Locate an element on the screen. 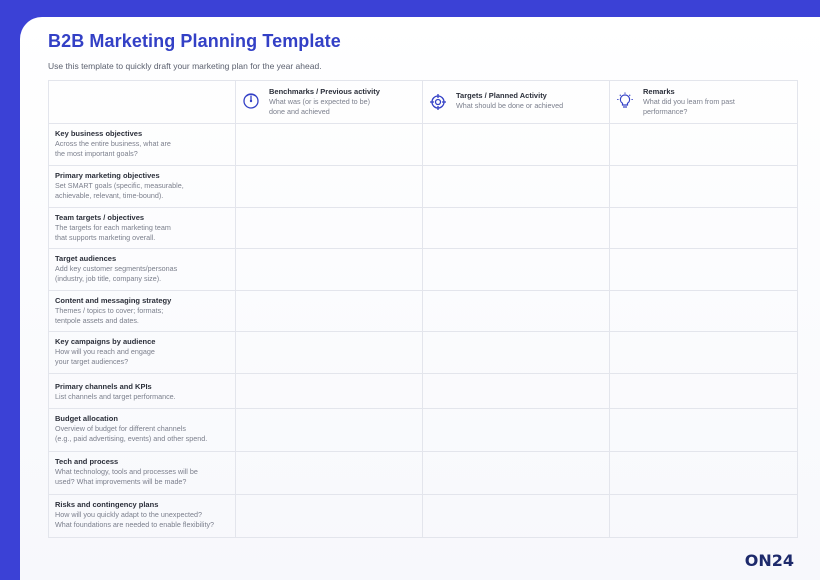 The image size is (820, 580). row-title: Primary marketing objectives is located at coordinates (107, 175).